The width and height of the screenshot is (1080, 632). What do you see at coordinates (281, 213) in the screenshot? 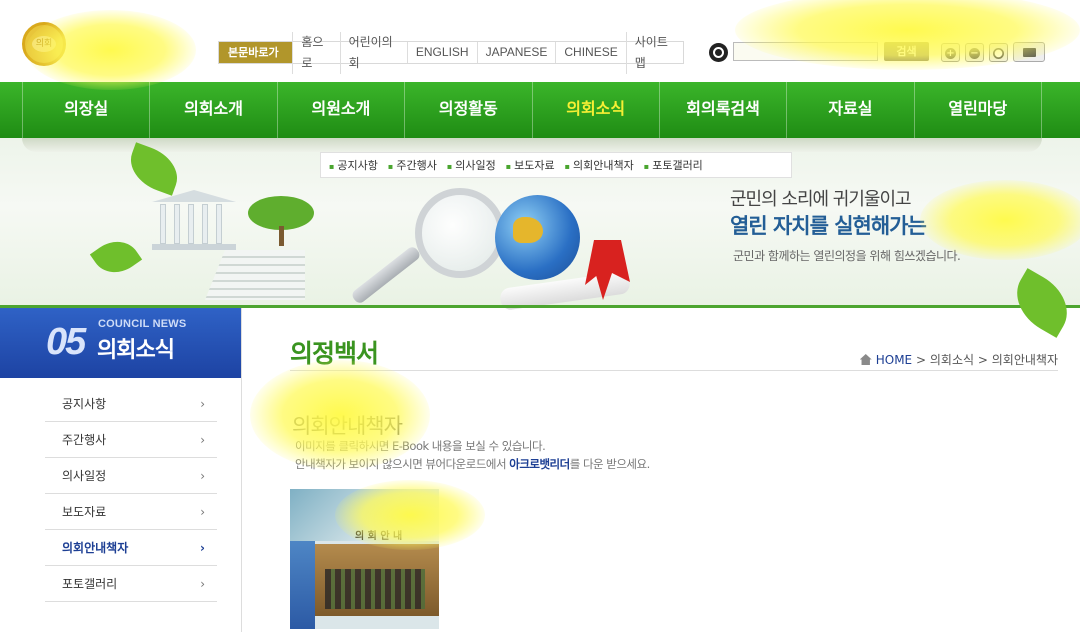
I see `tree-illustration` at bounding box center [281, 213].